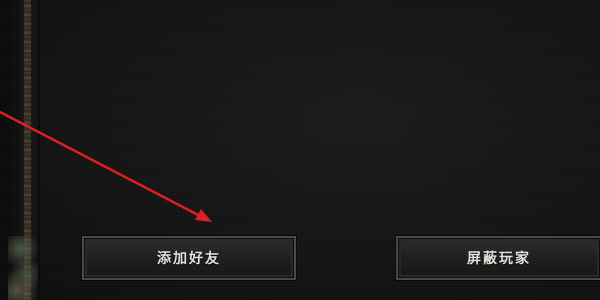  I want to click on add-friend-button: 添加好友, so click(189, 258).